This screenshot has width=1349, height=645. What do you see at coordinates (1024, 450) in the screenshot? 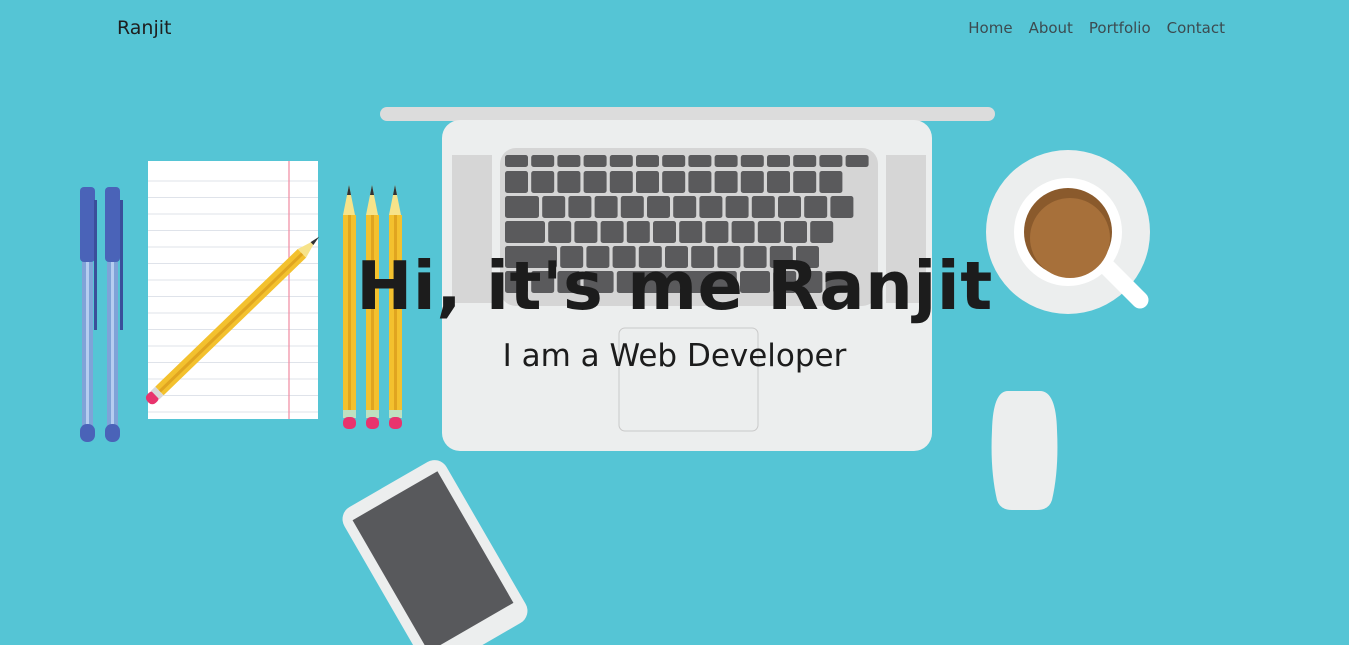
I see `mouse-icon` at bounding box center [1024, 450].